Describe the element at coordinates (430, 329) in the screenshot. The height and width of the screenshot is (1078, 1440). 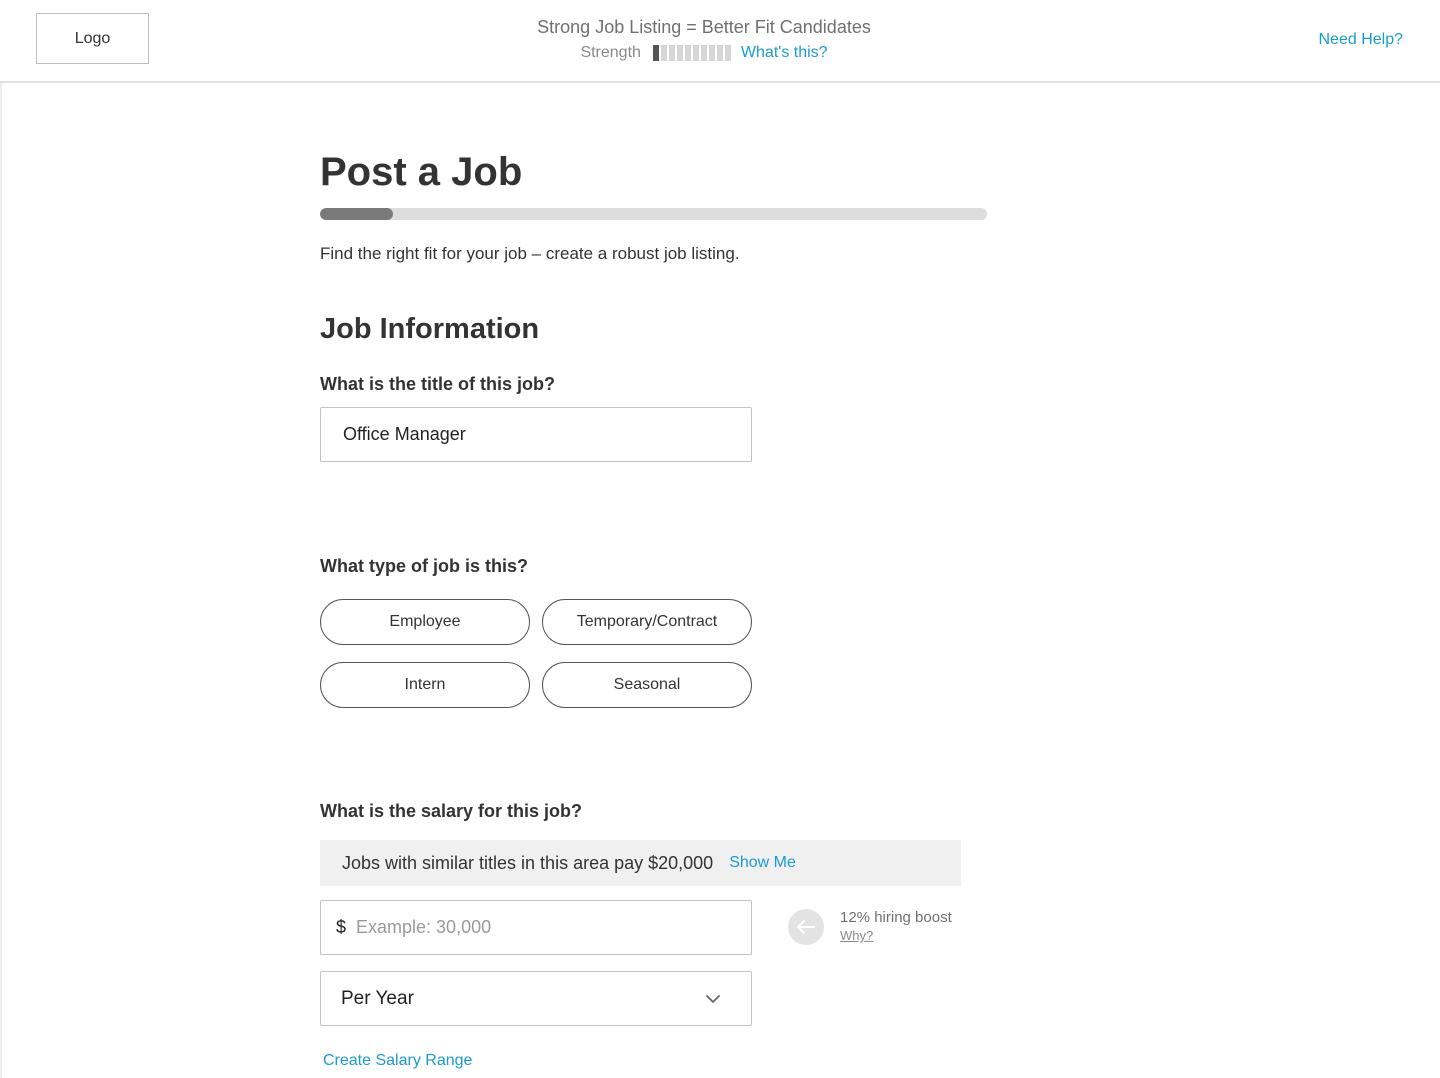
I see `section-title-job-information: Job Information` at that location.